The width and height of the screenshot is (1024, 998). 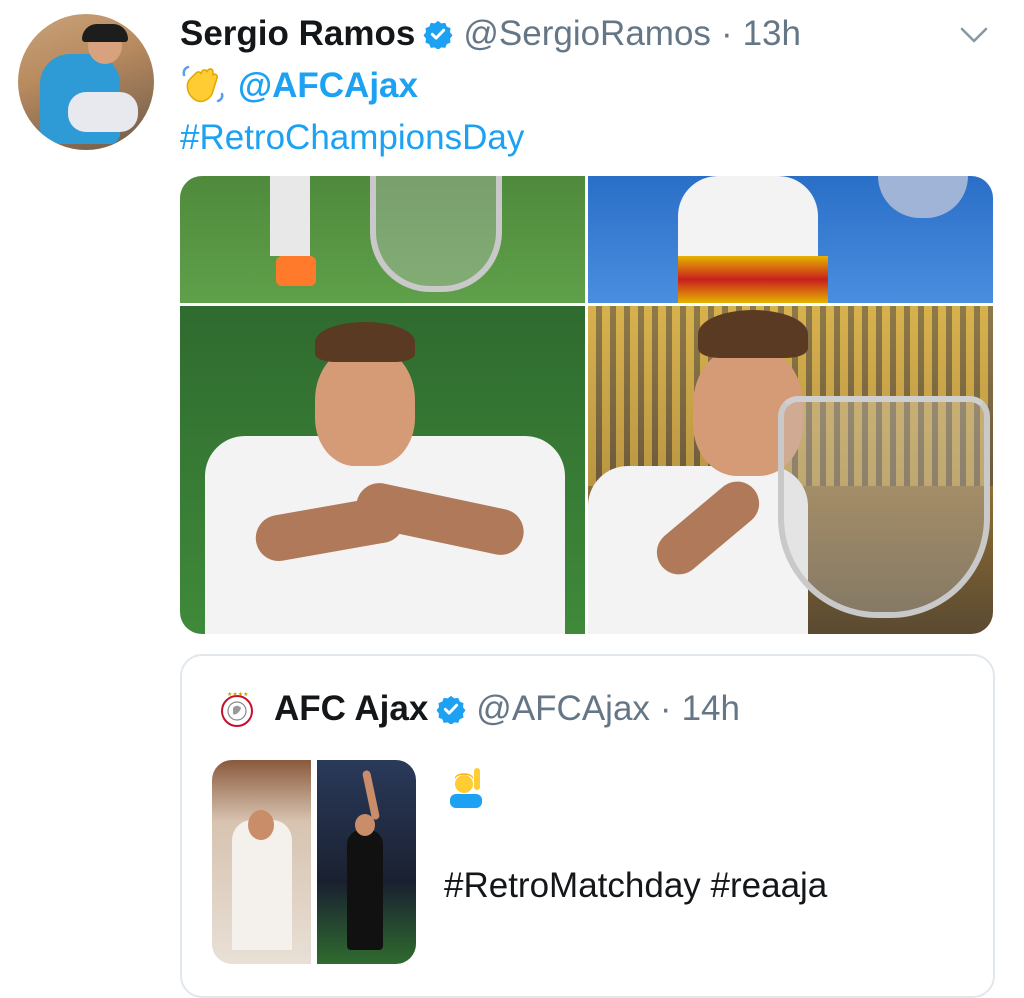 What do you see at coordinates (351, 709) in the screenshot?
I see `quoted-author-name: AFC Ajax` at bounding box center [351, 709].